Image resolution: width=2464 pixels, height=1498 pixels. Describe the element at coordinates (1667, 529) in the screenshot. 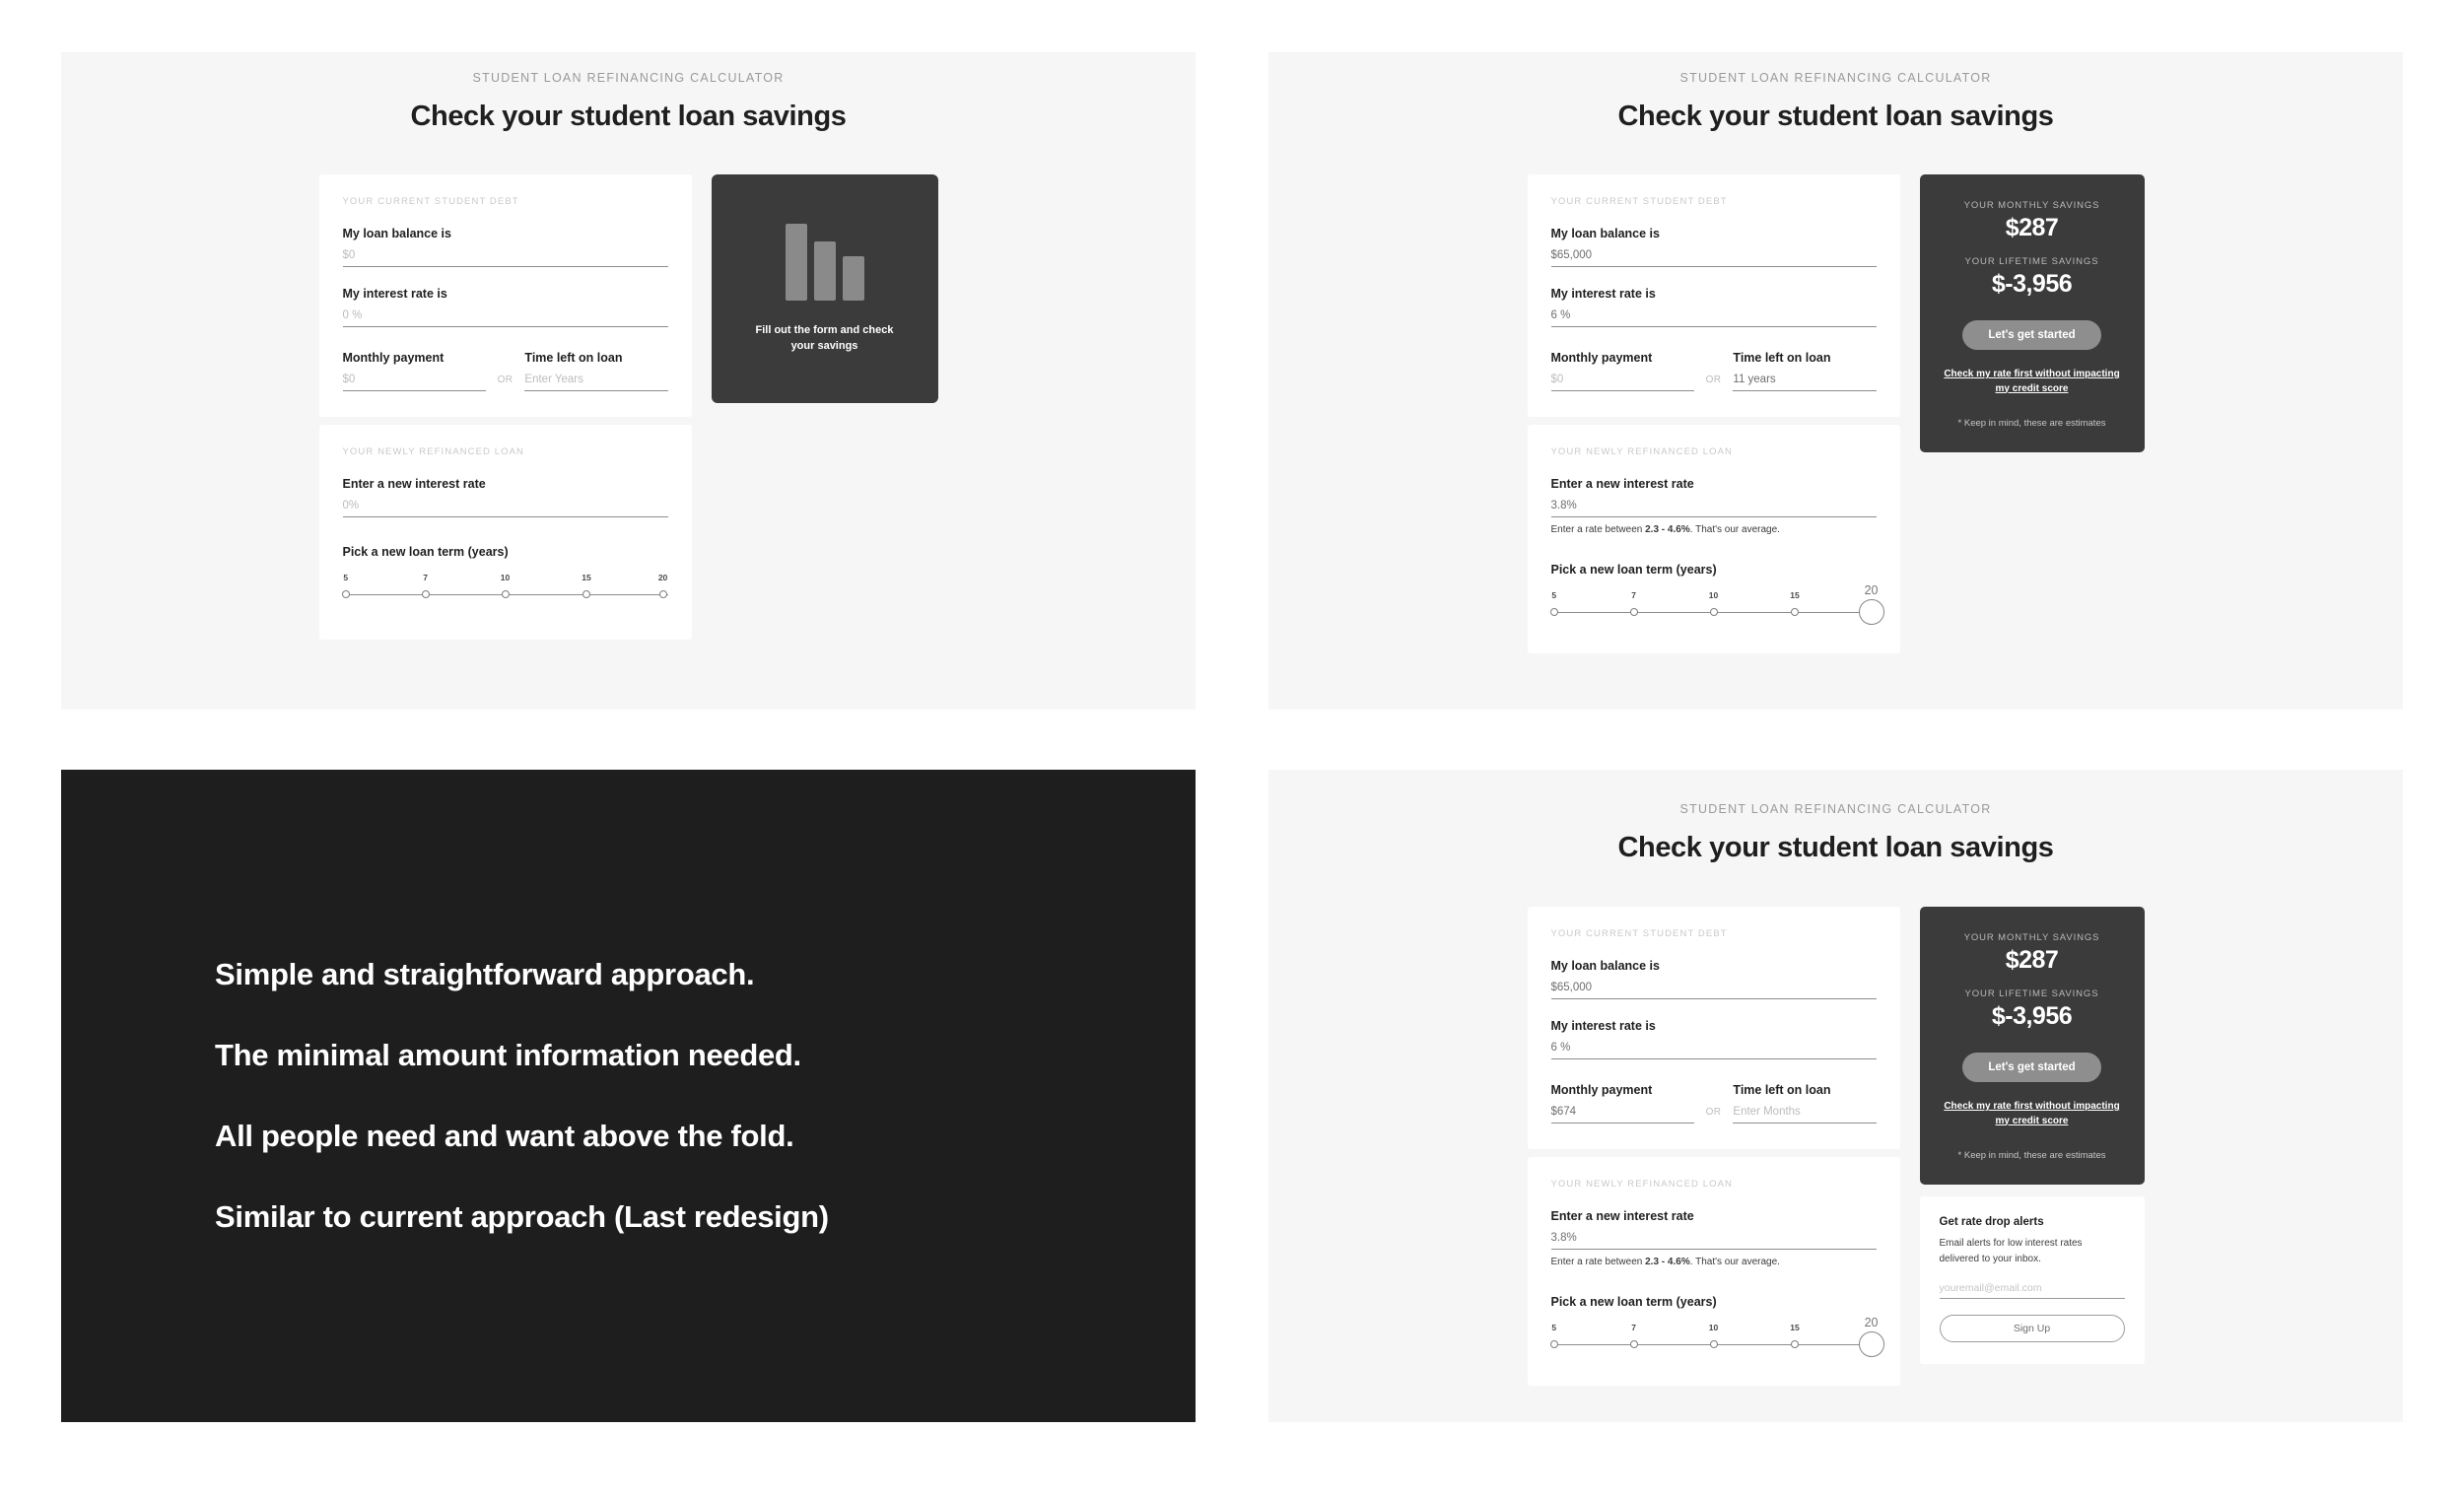

I see `helper-range-2: 2.3 - 4.6%` at that location.